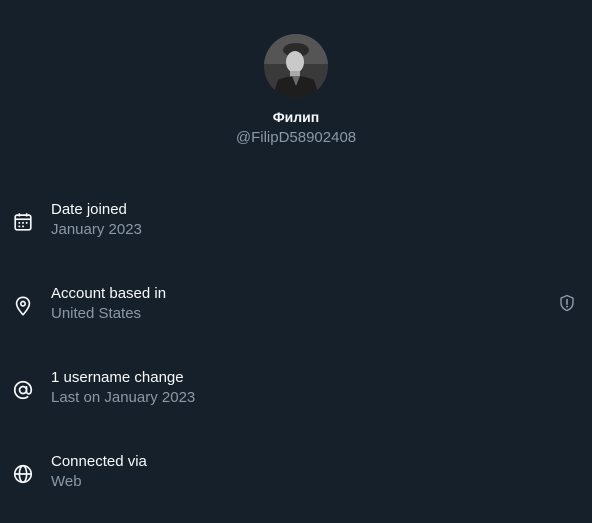  I want to click on detail-title: Account based in, so click(109, 293).